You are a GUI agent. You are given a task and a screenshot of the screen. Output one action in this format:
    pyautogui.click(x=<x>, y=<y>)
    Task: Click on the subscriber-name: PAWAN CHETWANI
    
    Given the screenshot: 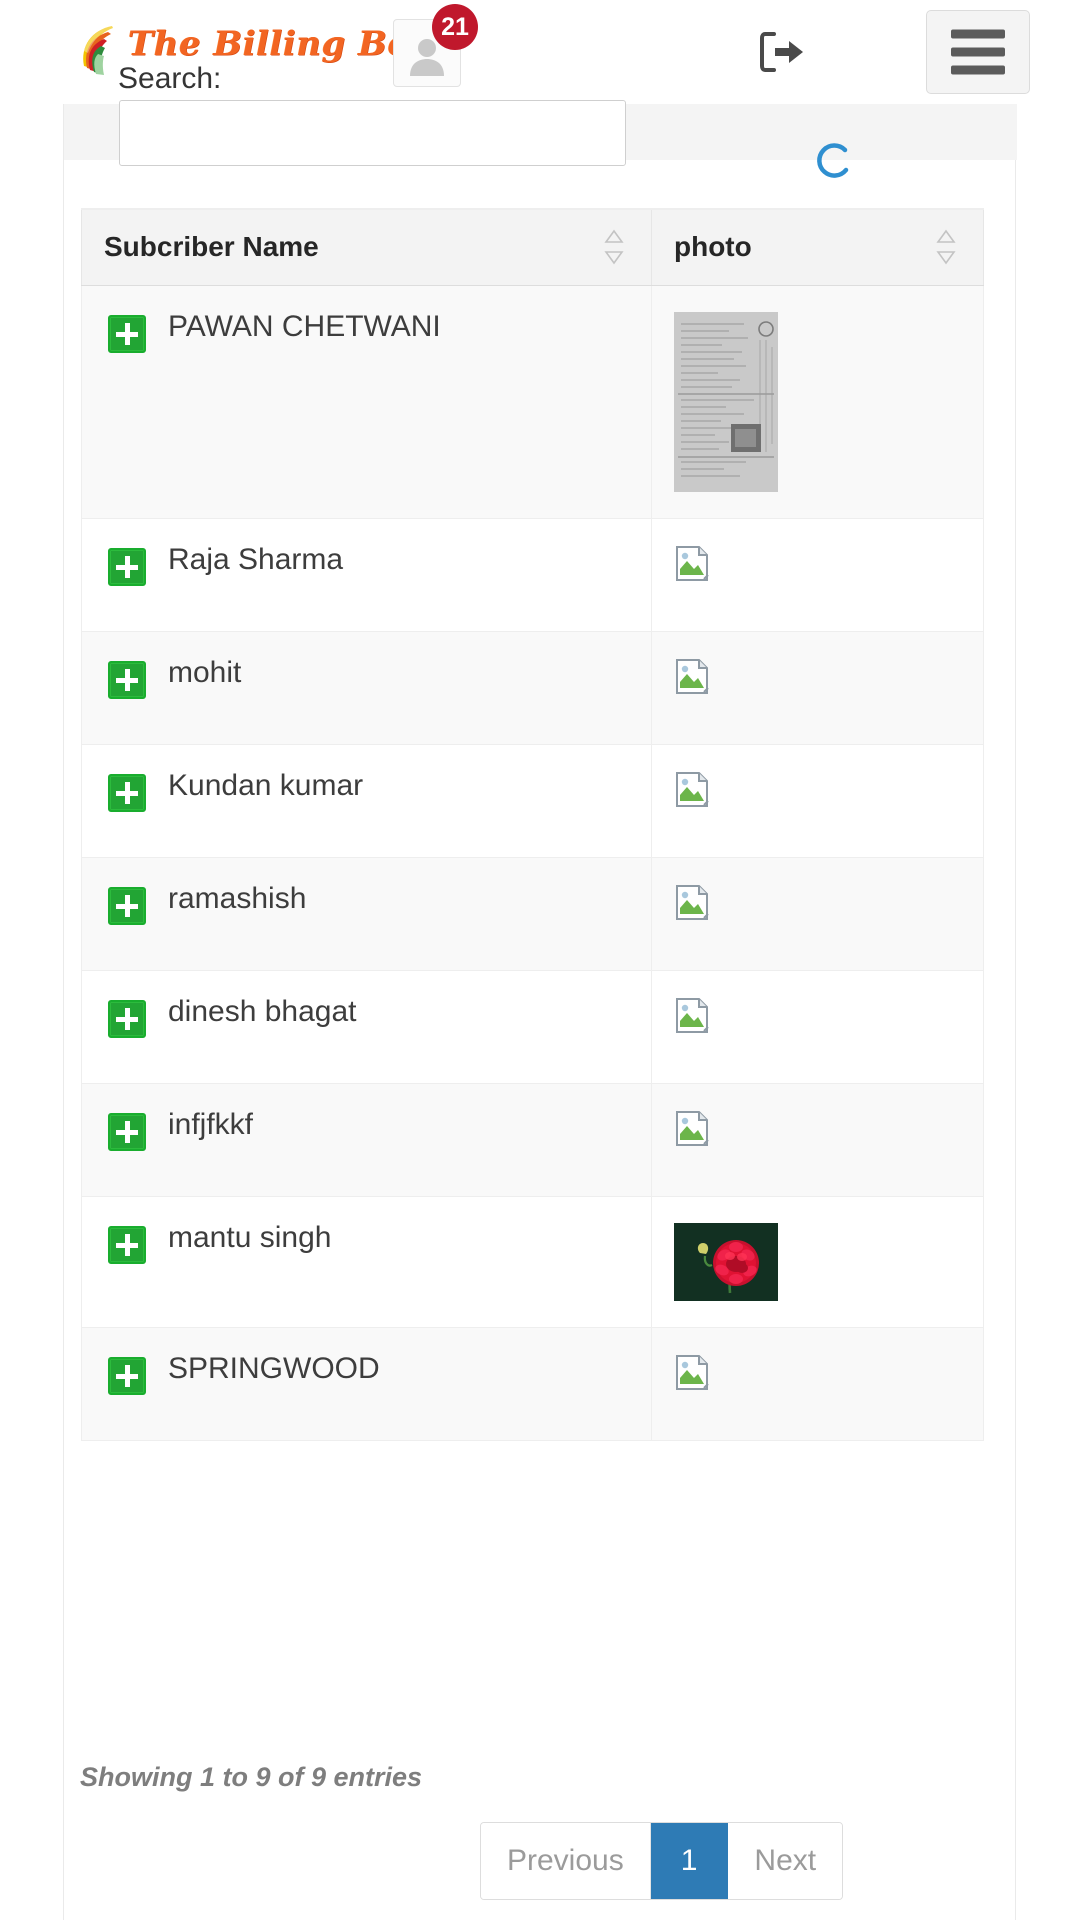 What is the action you would take?
    pyautogui.click(x=304, y=326)
    